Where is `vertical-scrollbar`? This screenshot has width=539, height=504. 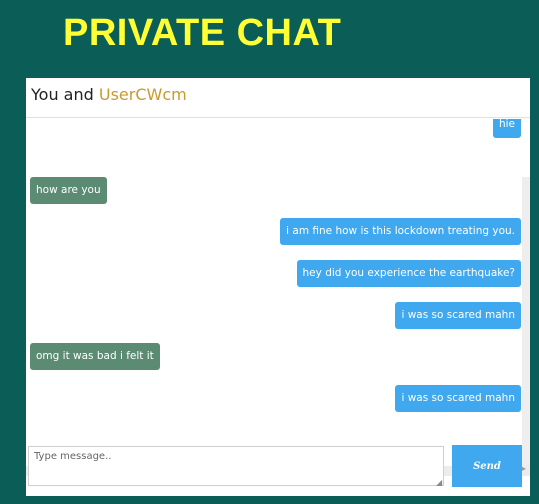
vertical-scrollbar is located at coordinates (526, 322).